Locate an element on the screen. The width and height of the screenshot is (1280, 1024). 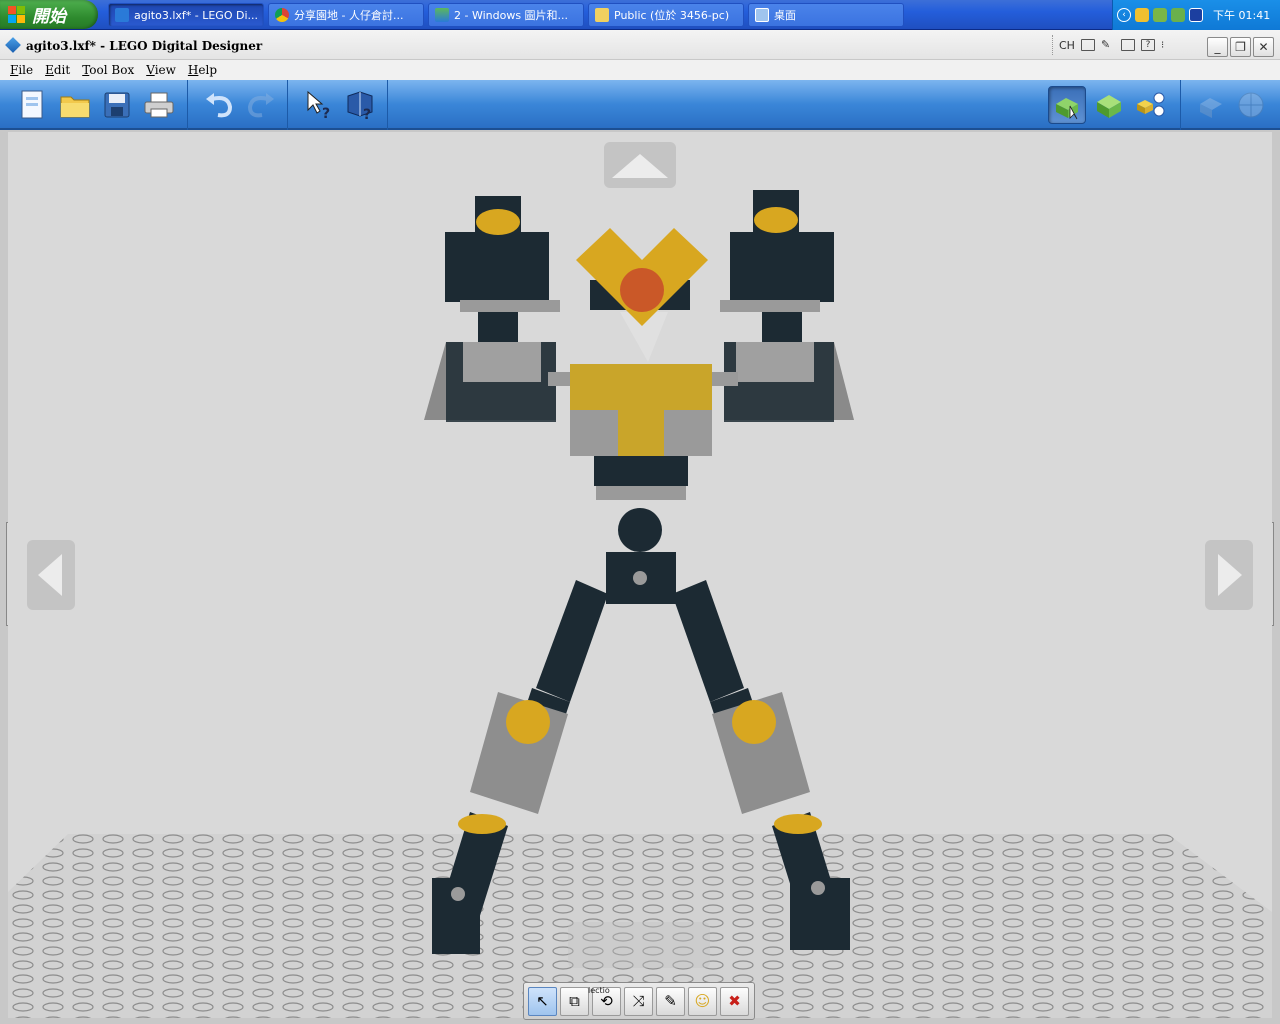
select-tool: ↖ is located at coordinates (542, 1001).